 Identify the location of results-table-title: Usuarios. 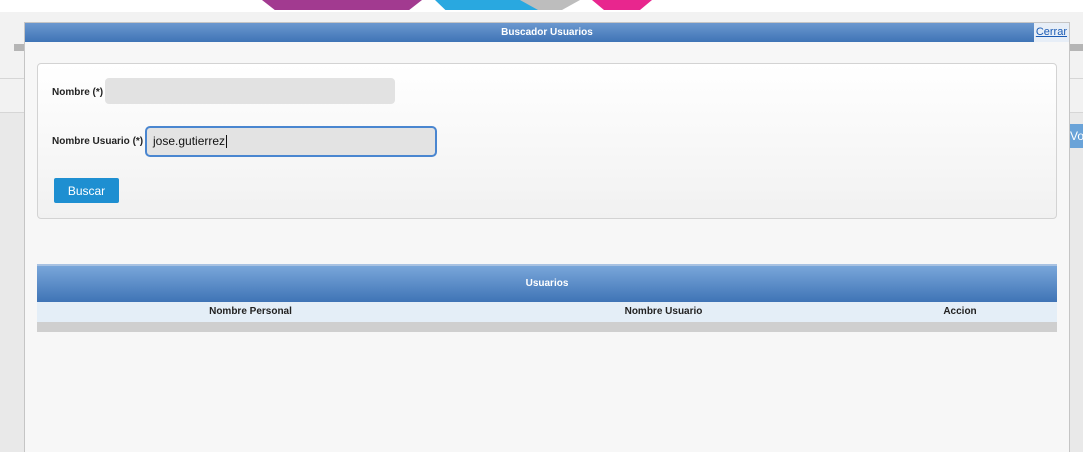
(547, 283).